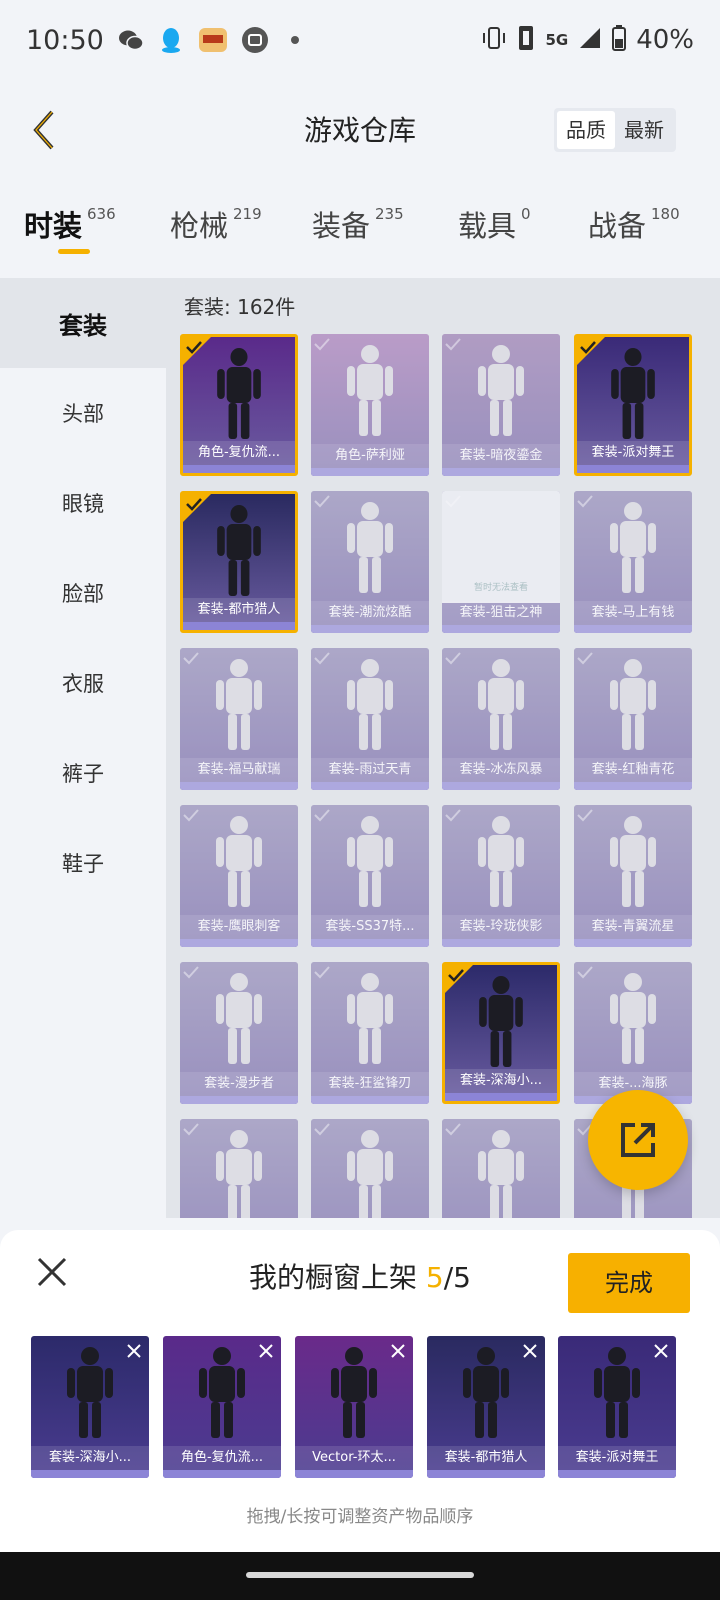 This screenshot has width=720, height=1600. I want to click on active-tab-indicator, so click(74, 251).